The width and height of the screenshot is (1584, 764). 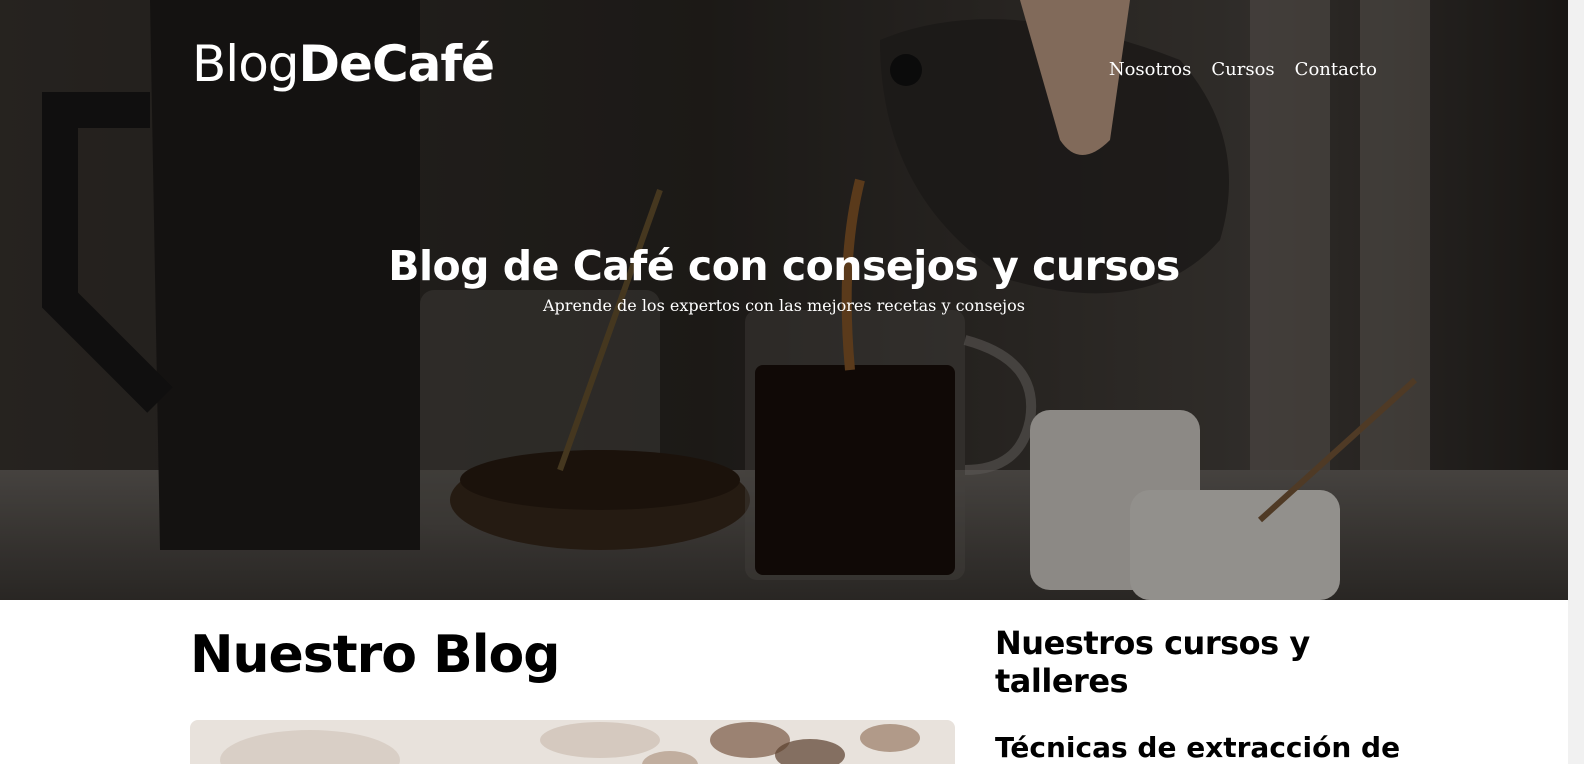 What do you see at coordinates (1576, 382) in the screenshot?
I see `page-scrollbar` at bounding box center [1576, 382].